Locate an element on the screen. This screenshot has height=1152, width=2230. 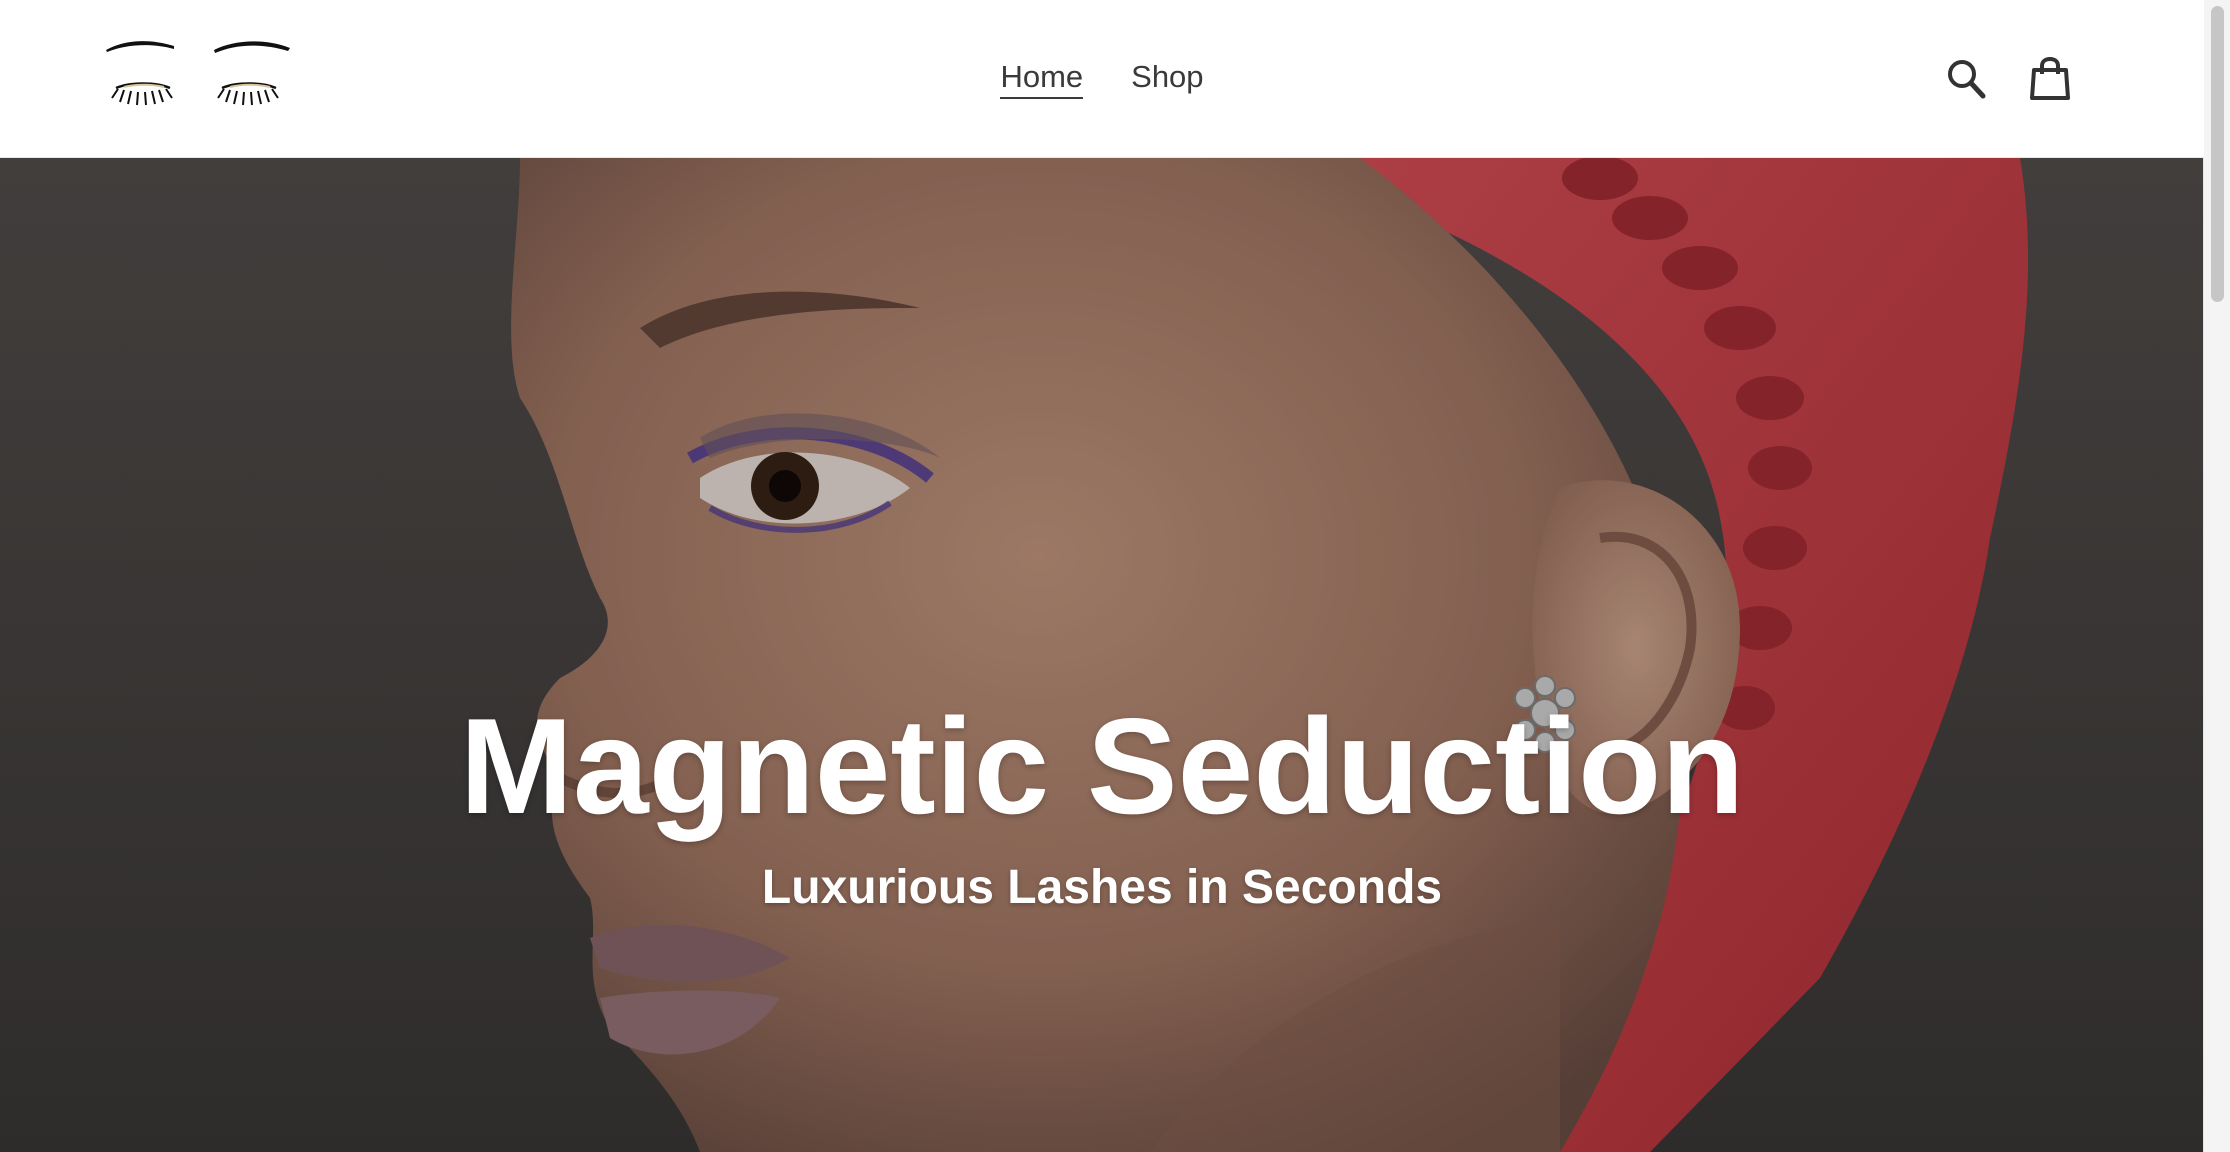
search-button is located at coordinates (1966, 79).